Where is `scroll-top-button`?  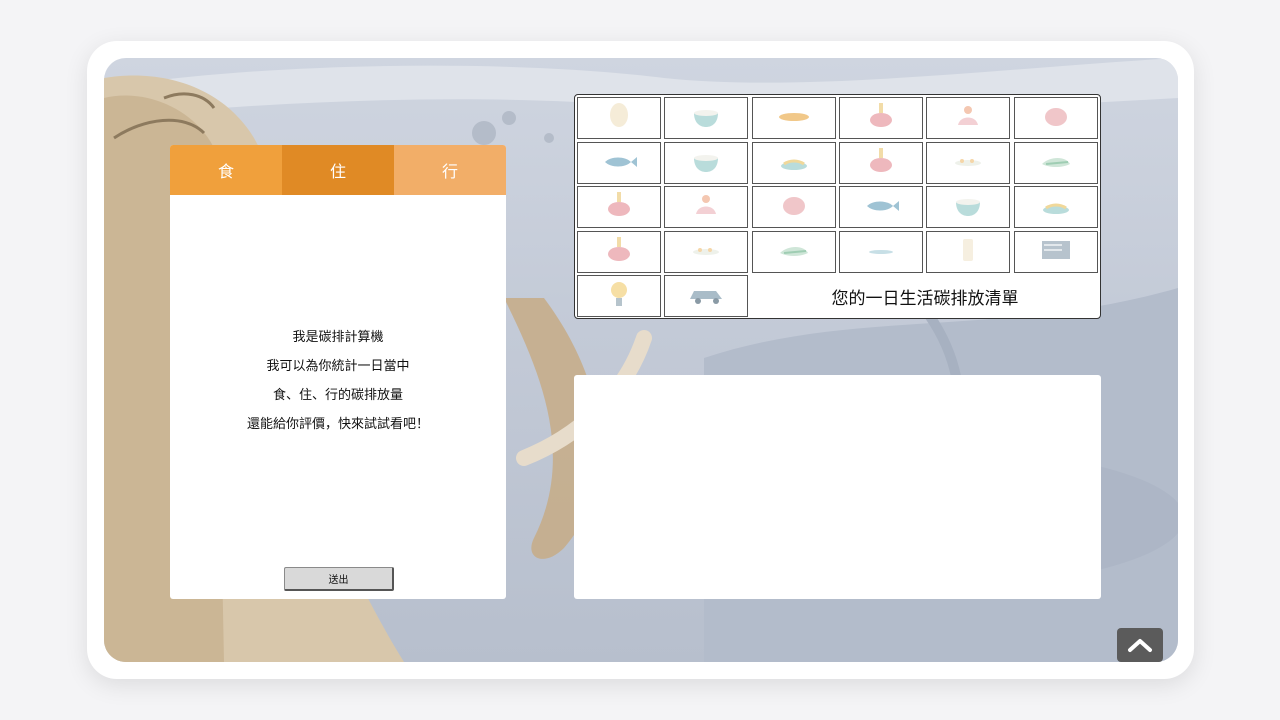 scroll-top-button is located at coordinates (1140, 645).